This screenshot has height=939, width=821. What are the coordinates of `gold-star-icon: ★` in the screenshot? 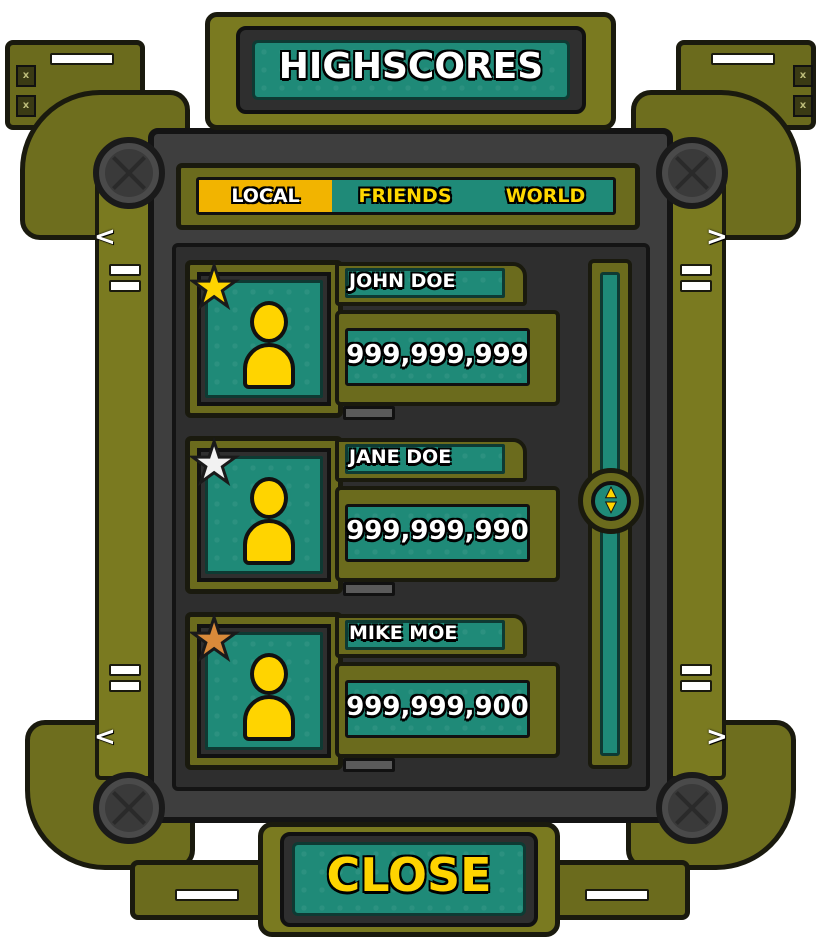 It's located at (213, 287).